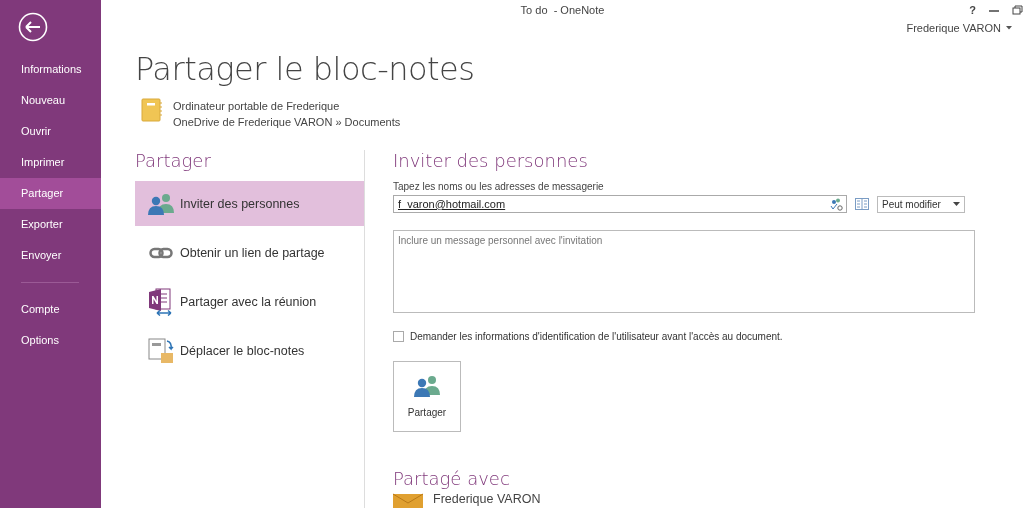  I want to click on names-field: f_varon@hotmail.com, so click(620, 204).